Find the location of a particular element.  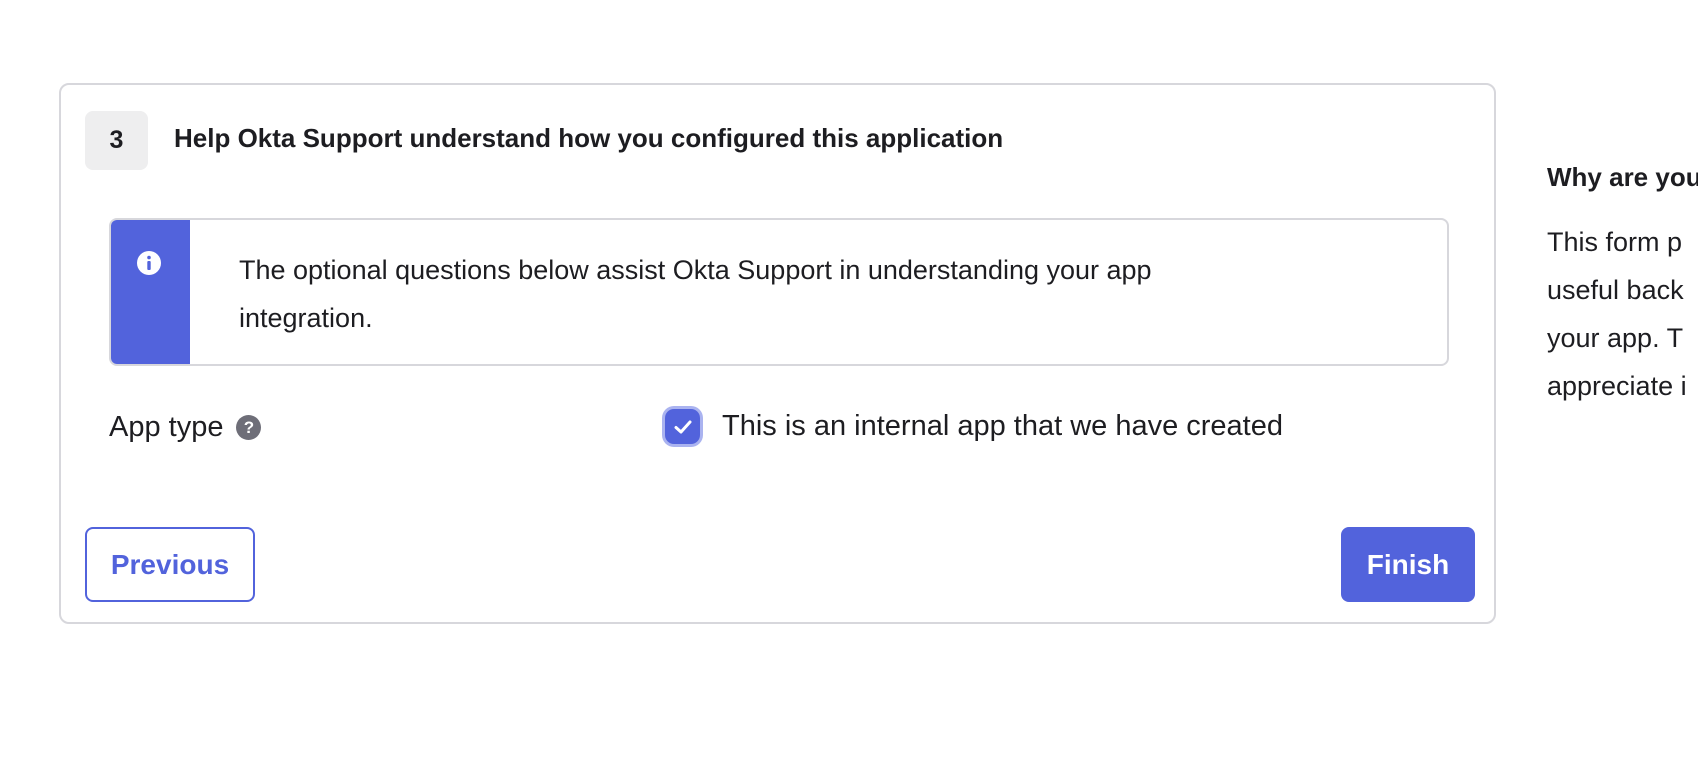

side-panel-line: your app. T is located at coordinates (1615, 338).